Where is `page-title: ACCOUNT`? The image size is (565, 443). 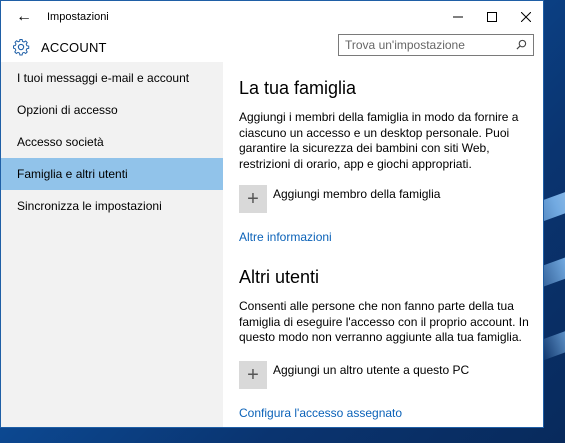 page-title: ACCOUNT is located at coordinates (74, 47).